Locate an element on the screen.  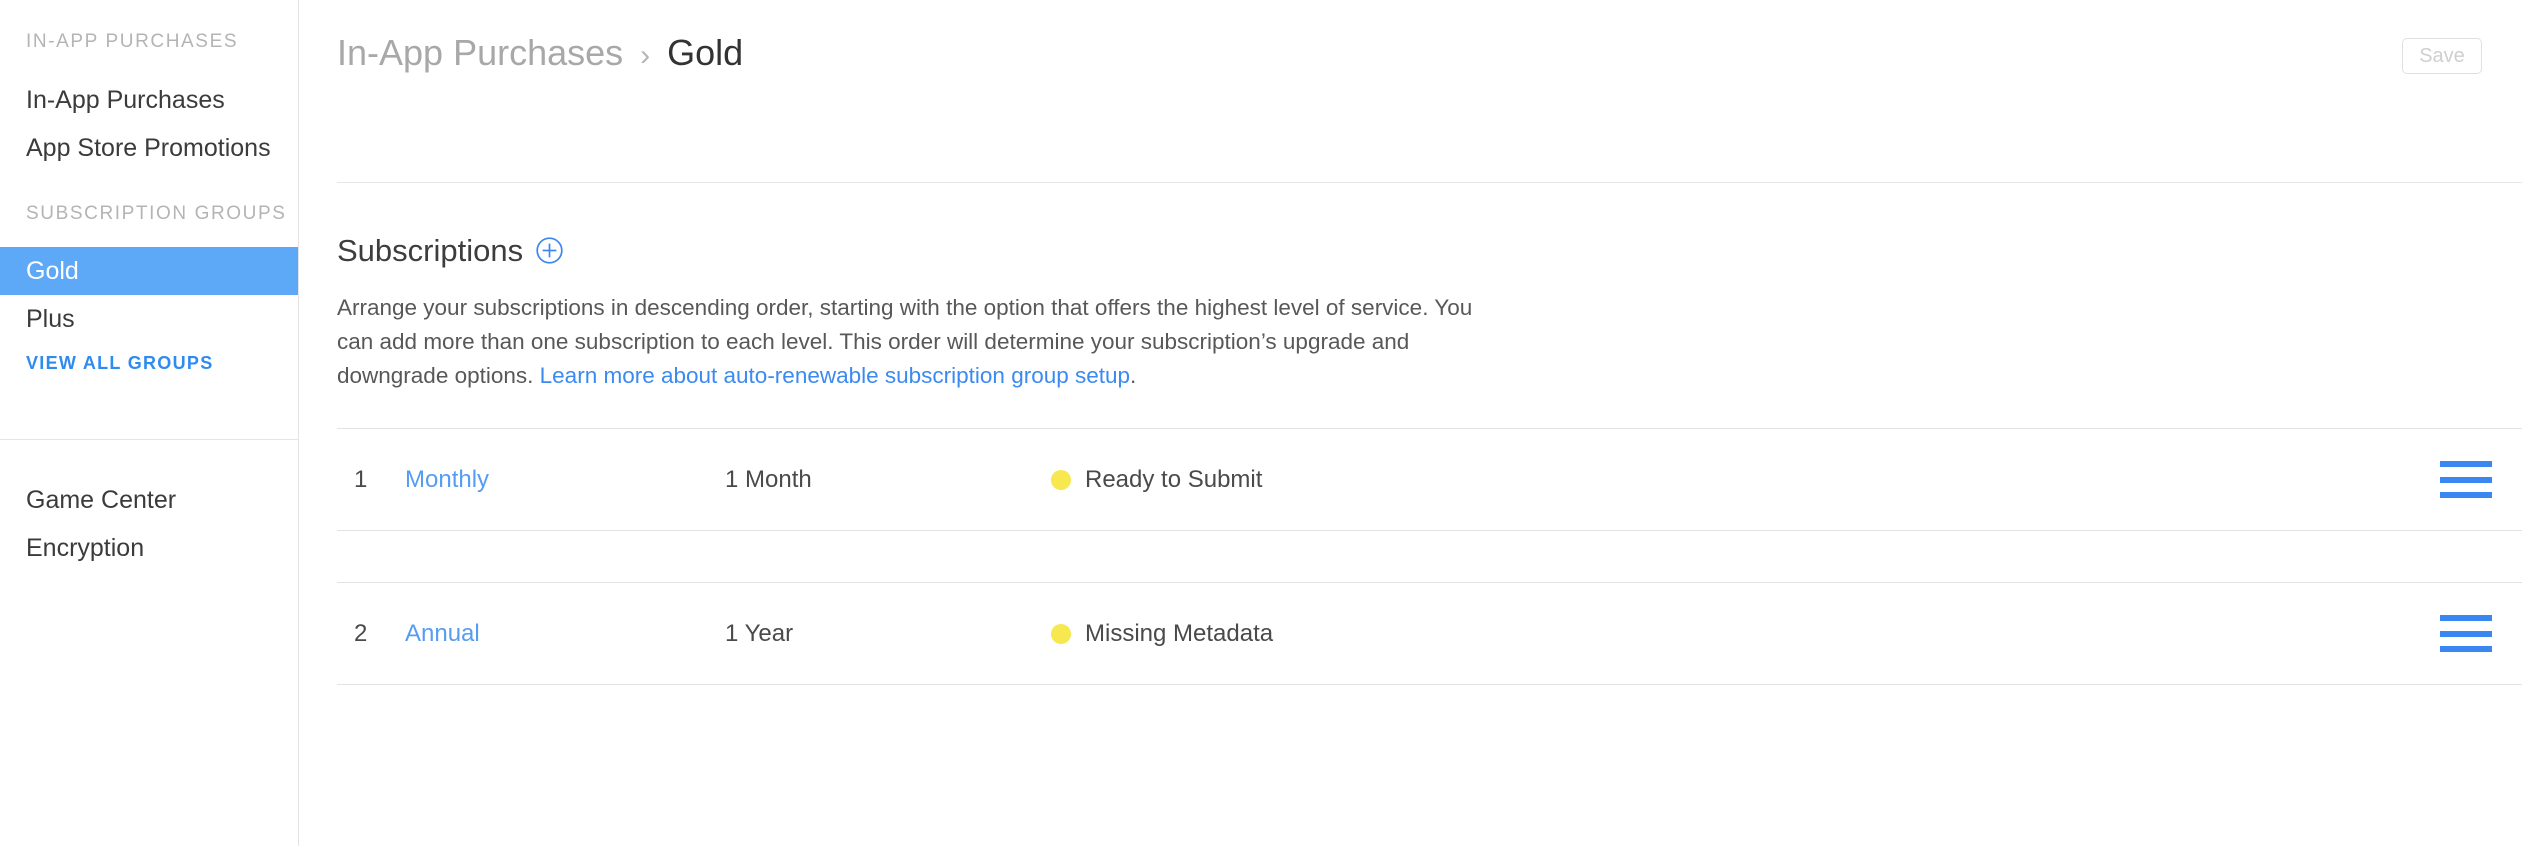
sidebar-item-label: App Store Promotions is located at coordinates (148, 147).